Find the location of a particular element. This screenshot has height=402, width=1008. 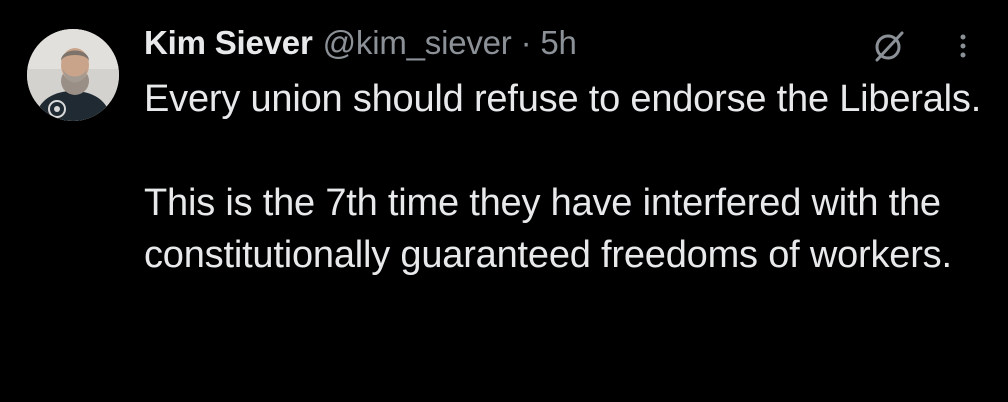

avatar-image is located at coordinates (73, 75).